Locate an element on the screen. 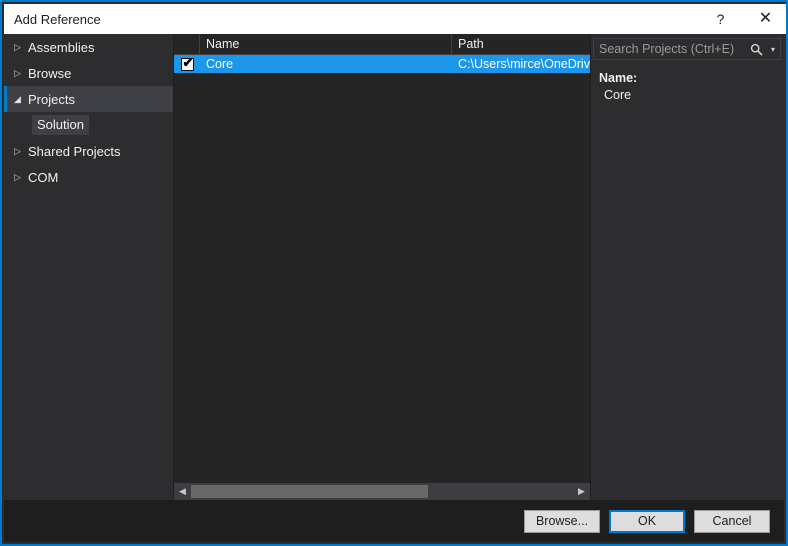 The width and height of the screenshot is (788, 546). cancel-button: Cancel is located at coordinates (732, 521).